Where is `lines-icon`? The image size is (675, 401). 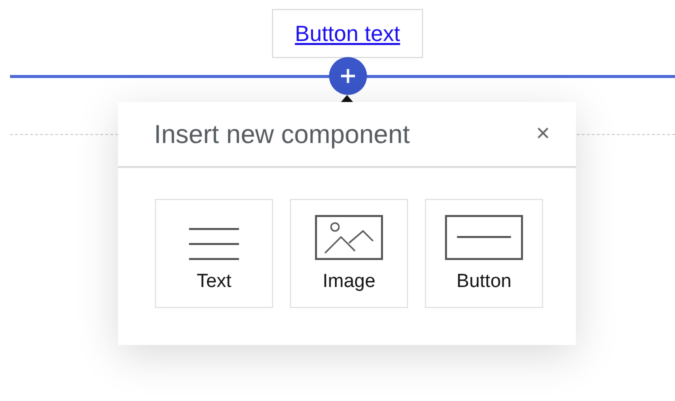
lines-icon is located at coordinates (214, 244).